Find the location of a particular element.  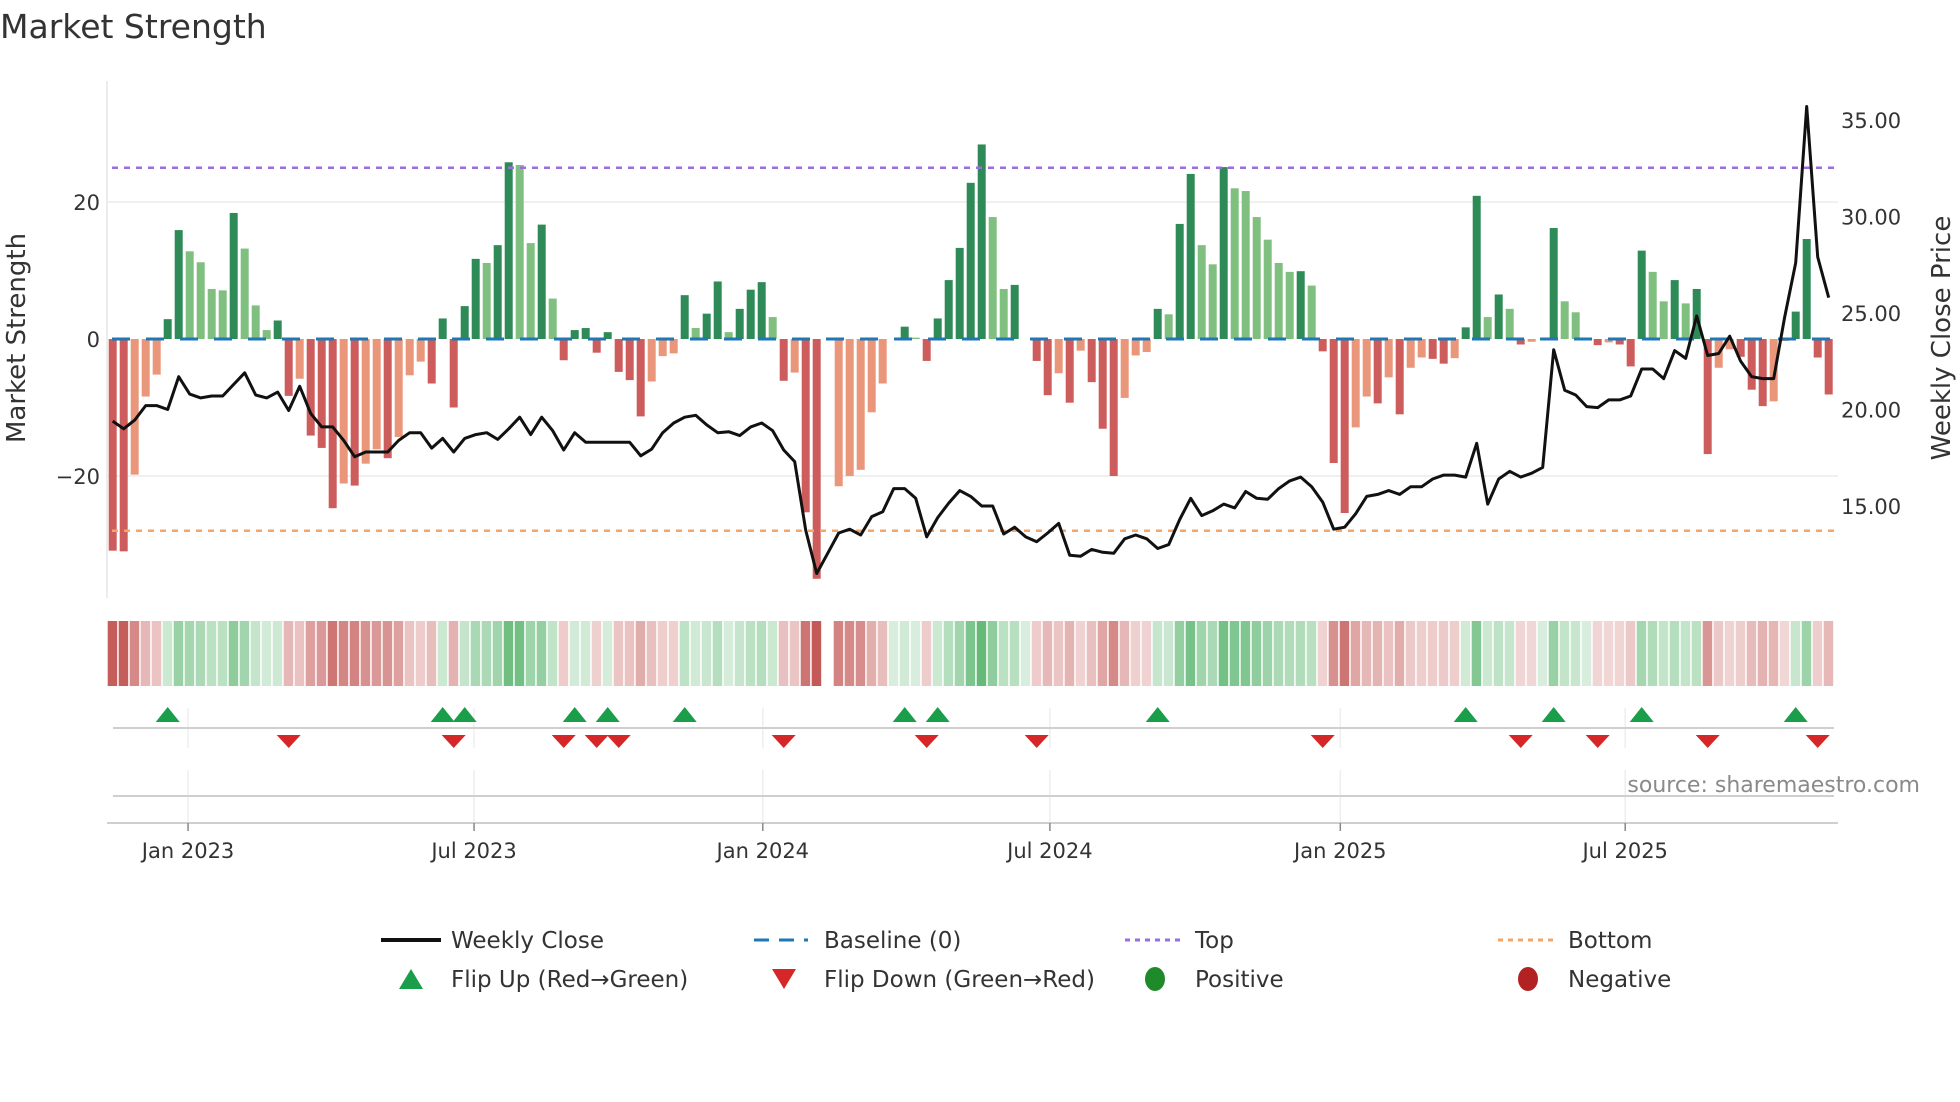

legend-item: Top is located at coordinates (1179, 941).